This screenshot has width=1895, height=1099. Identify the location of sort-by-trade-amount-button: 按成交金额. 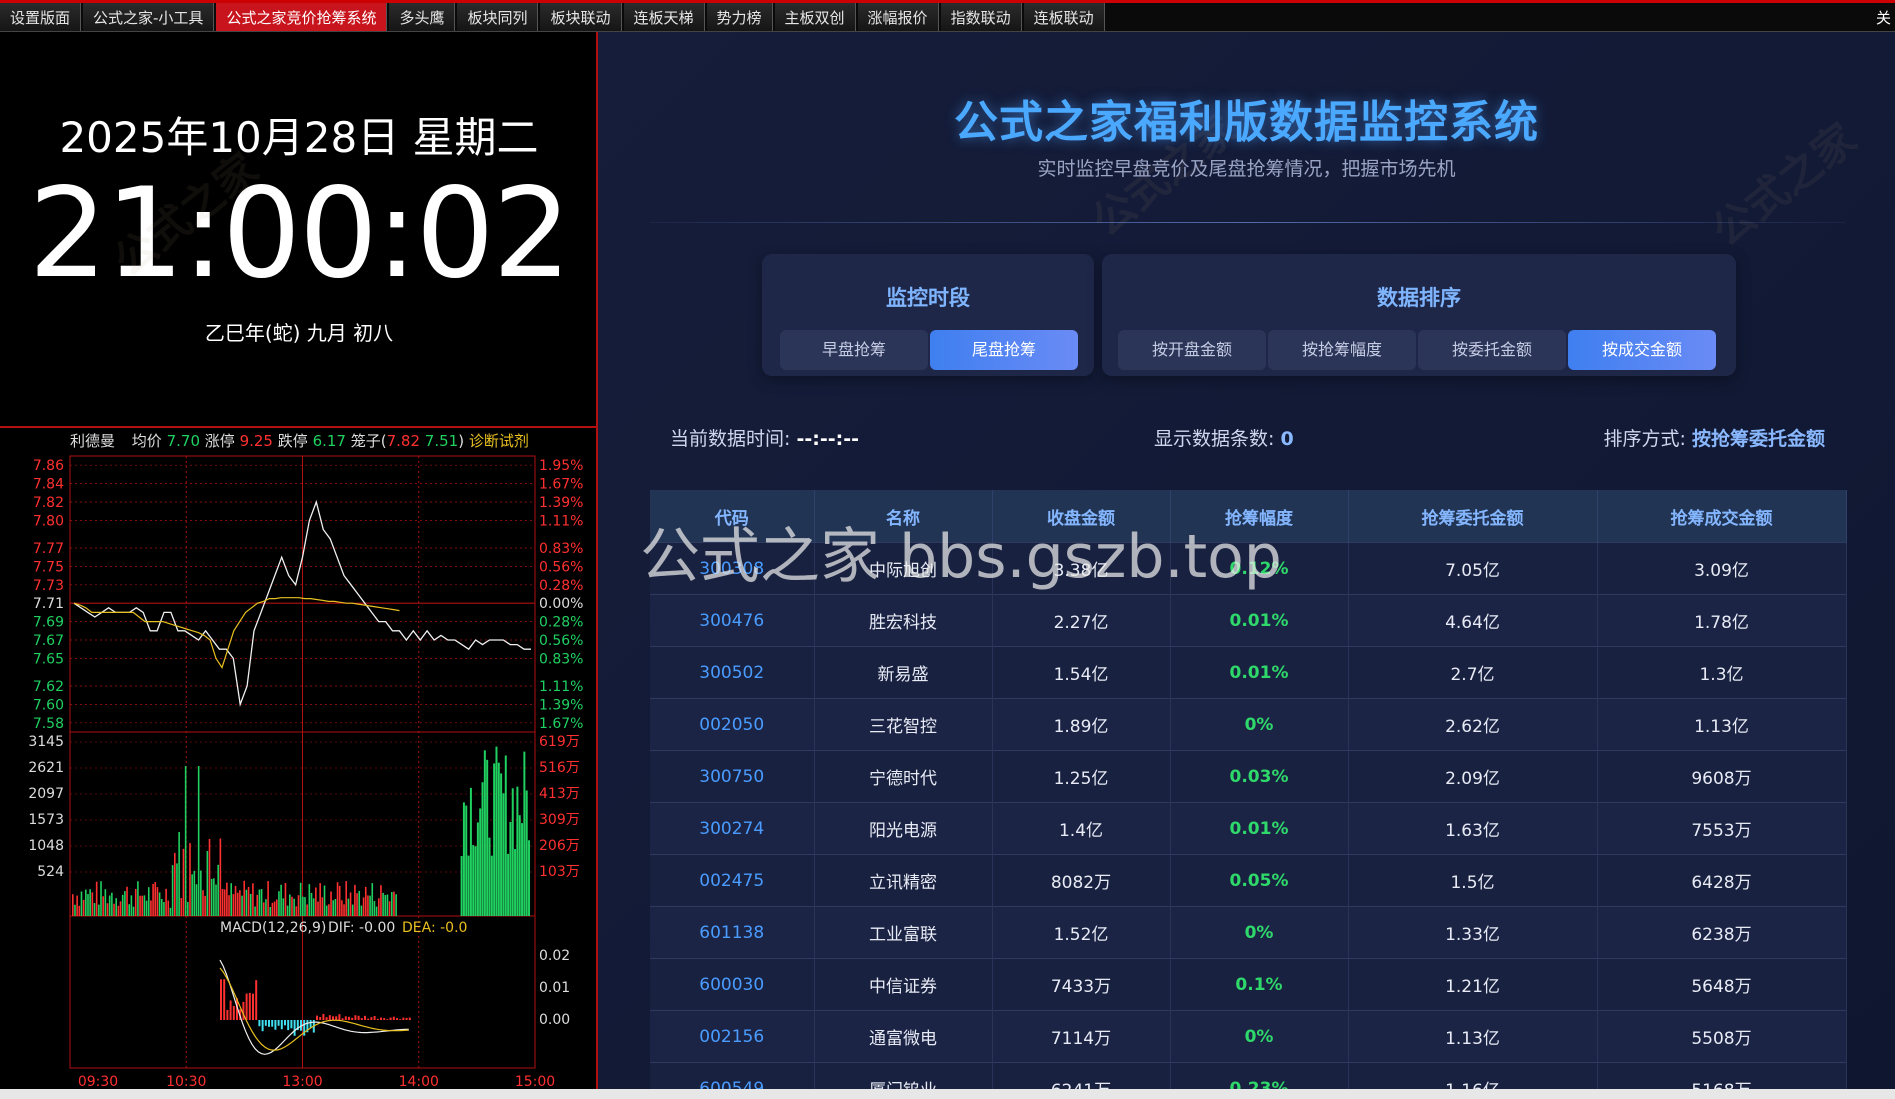
(1642, 350).